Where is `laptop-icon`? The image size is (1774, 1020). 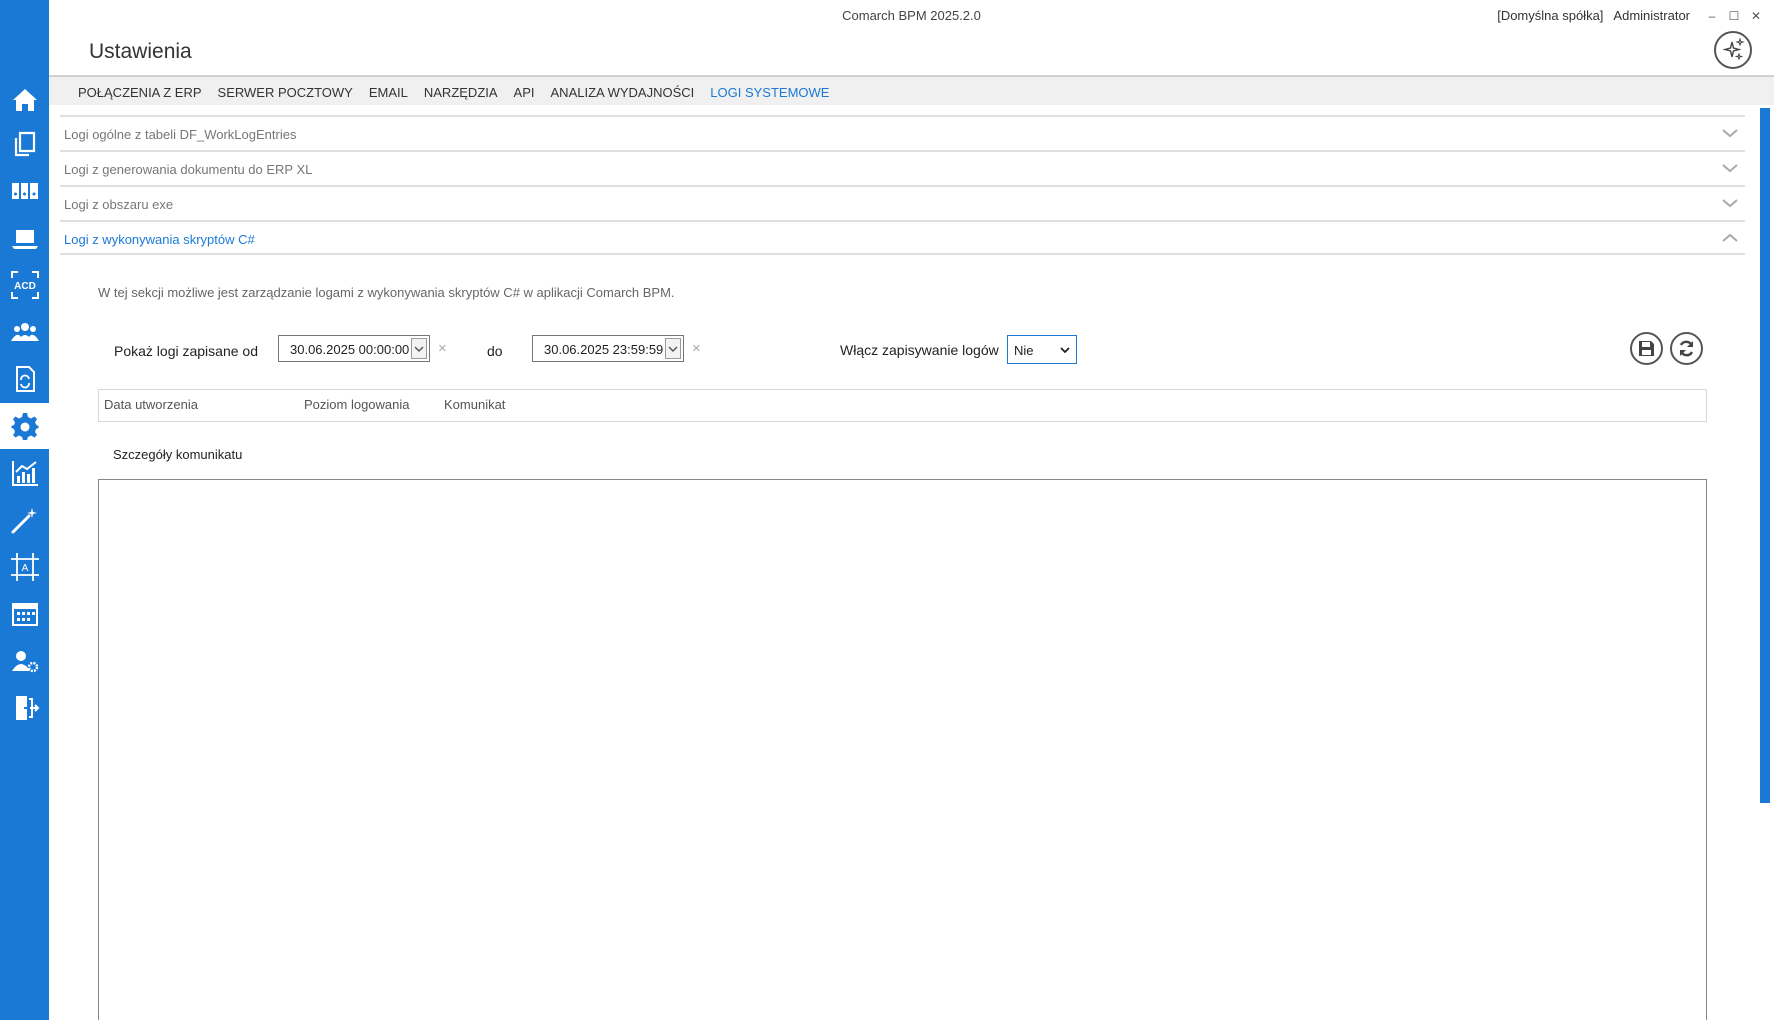 laptop-icon is located at coordinates (24, 239).